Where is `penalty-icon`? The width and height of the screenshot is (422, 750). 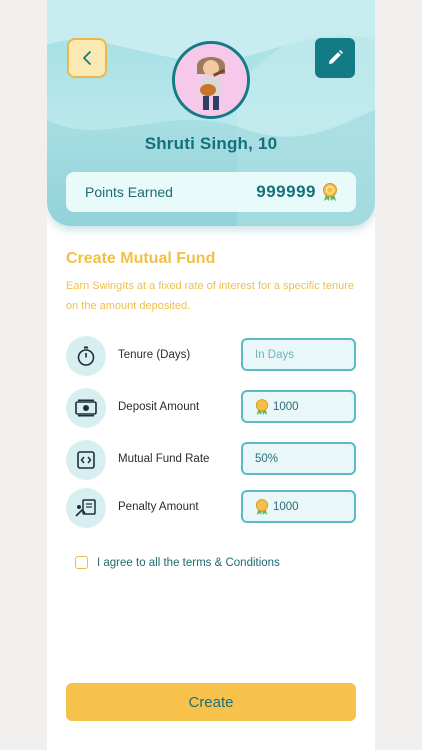
penalty-icon is located at coordinates (85, 508).